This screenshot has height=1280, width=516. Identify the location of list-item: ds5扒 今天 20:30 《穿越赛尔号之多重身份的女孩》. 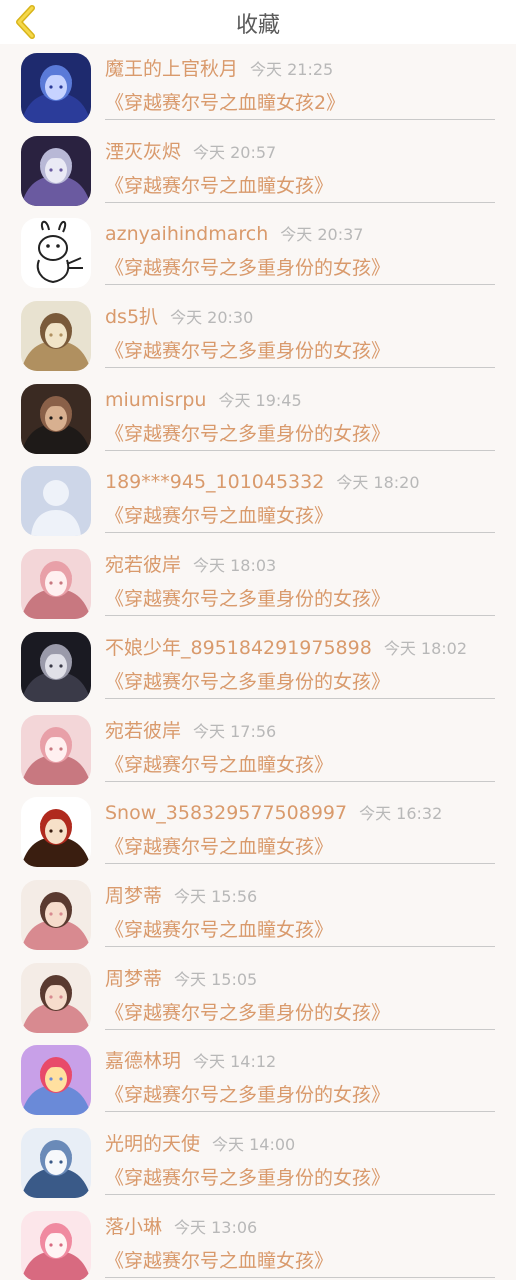
(258, 333).